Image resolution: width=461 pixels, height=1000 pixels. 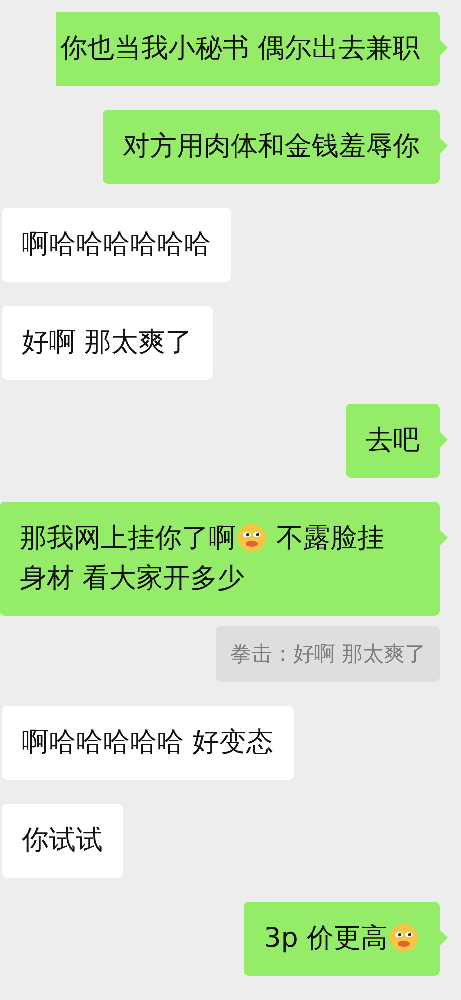 What do you see at coordinates (132, 579) in the screenshot?
I see `message-text: 身材 看大家开多少` at bounding box center [132, 579].